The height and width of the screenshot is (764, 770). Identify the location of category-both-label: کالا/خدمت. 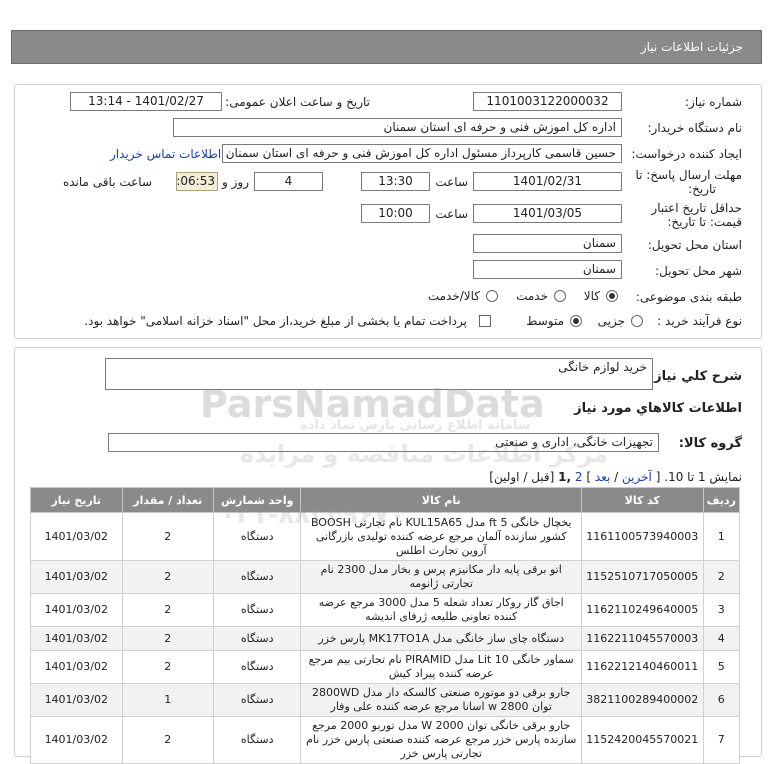
(453, 296).